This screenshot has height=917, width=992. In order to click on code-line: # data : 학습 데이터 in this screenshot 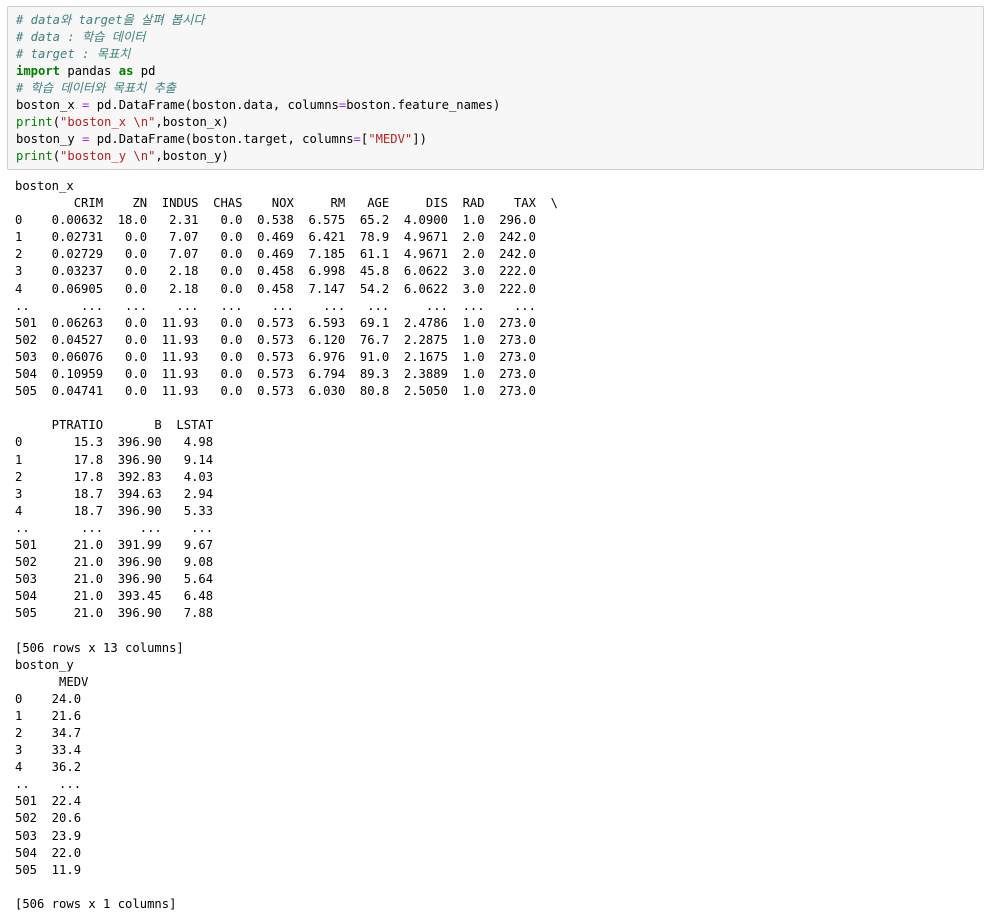, I will do `click(495, 37)`.